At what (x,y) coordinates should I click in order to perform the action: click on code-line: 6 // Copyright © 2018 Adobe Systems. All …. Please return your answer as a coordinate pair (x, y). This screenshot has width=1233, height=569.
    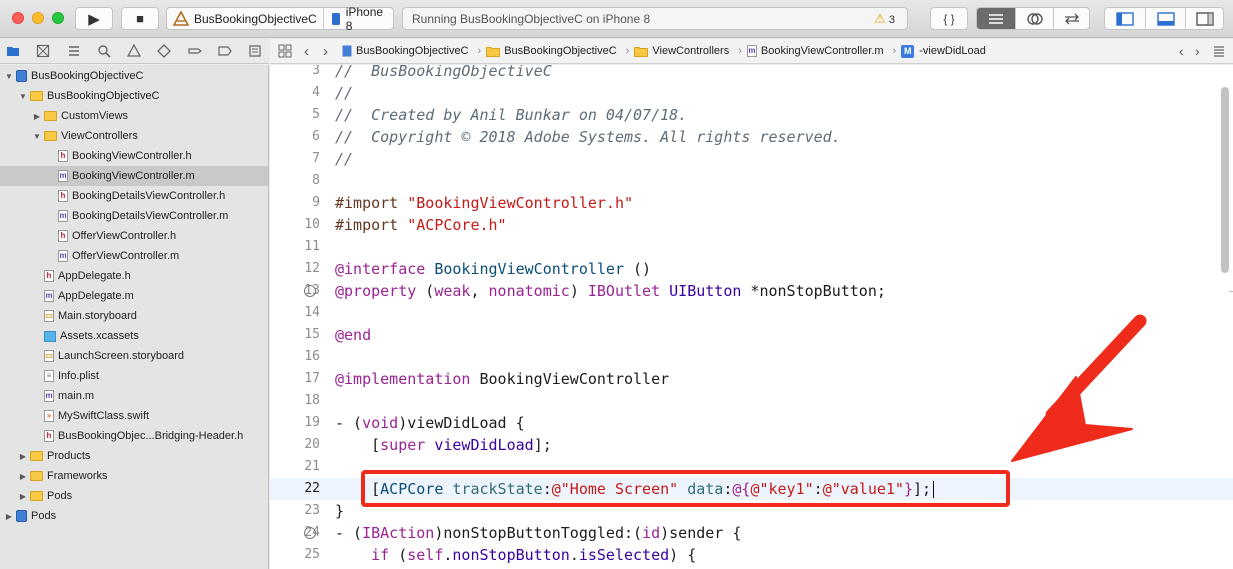
    Looking at the image, I should click on (751, 137).